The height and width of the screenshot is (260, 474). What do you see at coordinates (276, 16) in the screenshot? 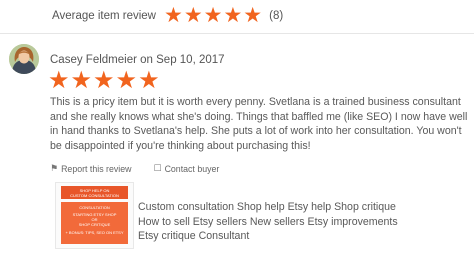
I see `review-count: (8)` at bounding box center [276, 16].